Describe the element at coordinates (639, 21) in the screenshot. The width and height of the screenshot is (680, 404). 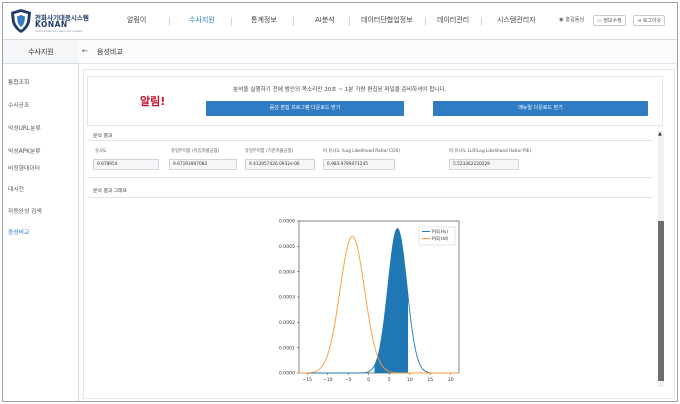
I see `logout-icon: ⇥` at that location.